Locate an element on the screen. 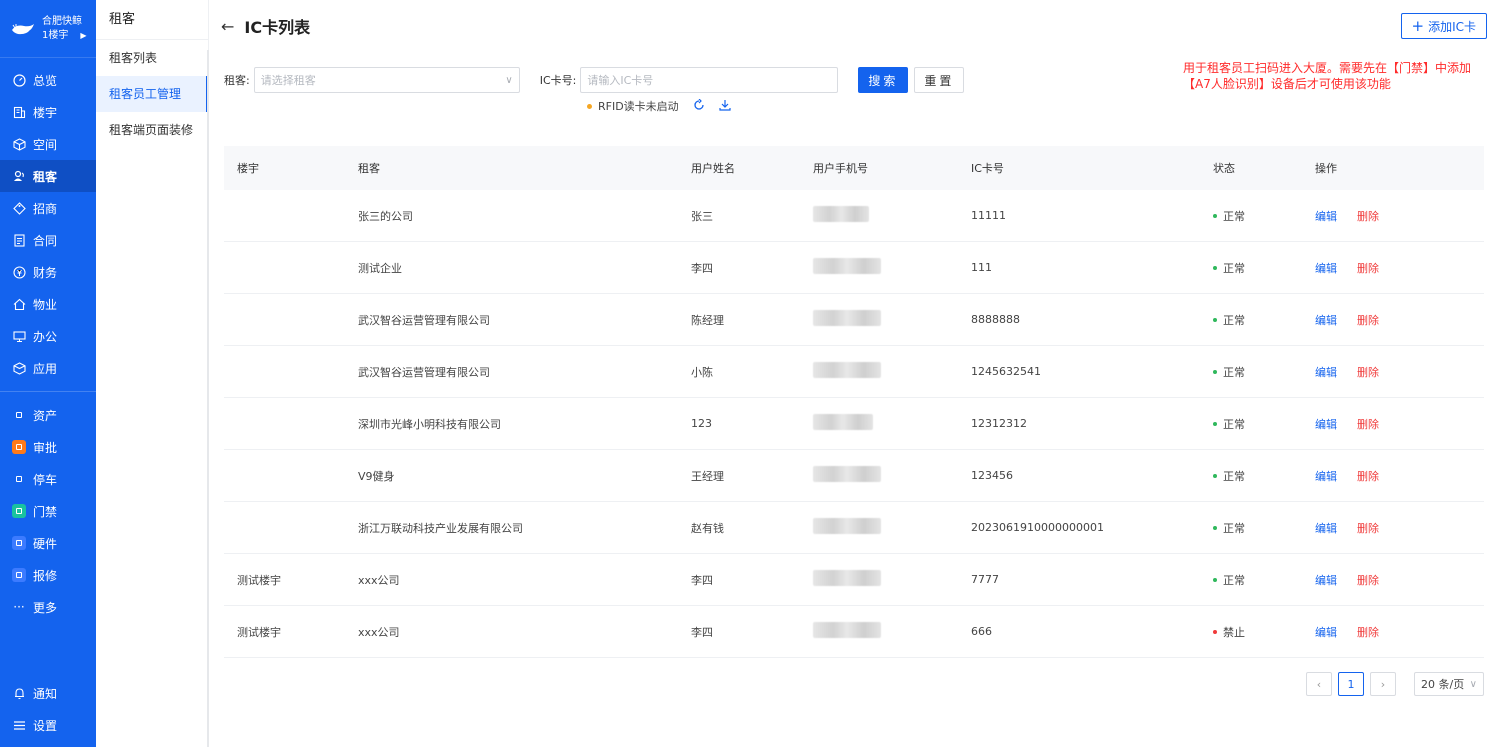  tenant-cell: 张三的公司 is located at coordinates (385, 216).